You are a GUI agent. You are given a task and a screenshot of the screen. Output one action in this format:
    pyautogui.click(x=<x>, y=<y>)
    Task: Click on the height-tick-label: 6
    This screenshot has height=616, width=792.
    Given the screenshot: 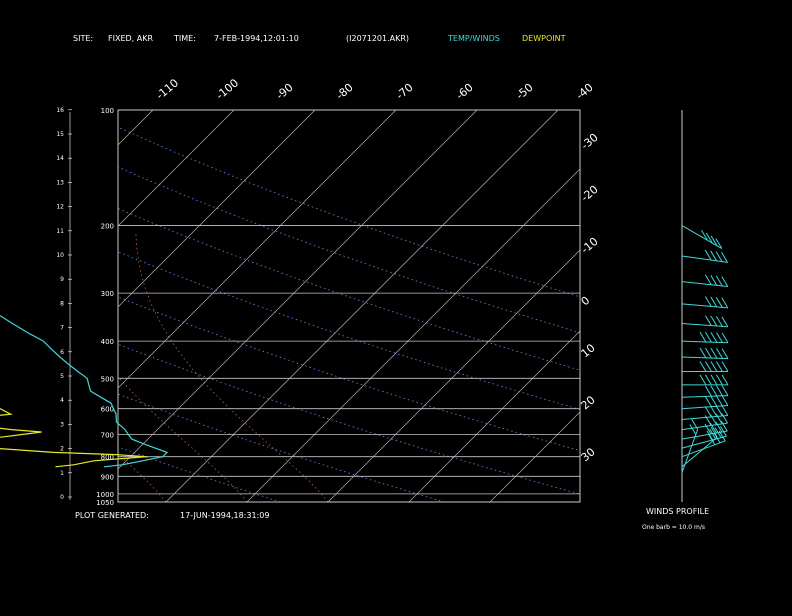 What is the action you would take?
    pyautogui.click(x=62, y=352)
    